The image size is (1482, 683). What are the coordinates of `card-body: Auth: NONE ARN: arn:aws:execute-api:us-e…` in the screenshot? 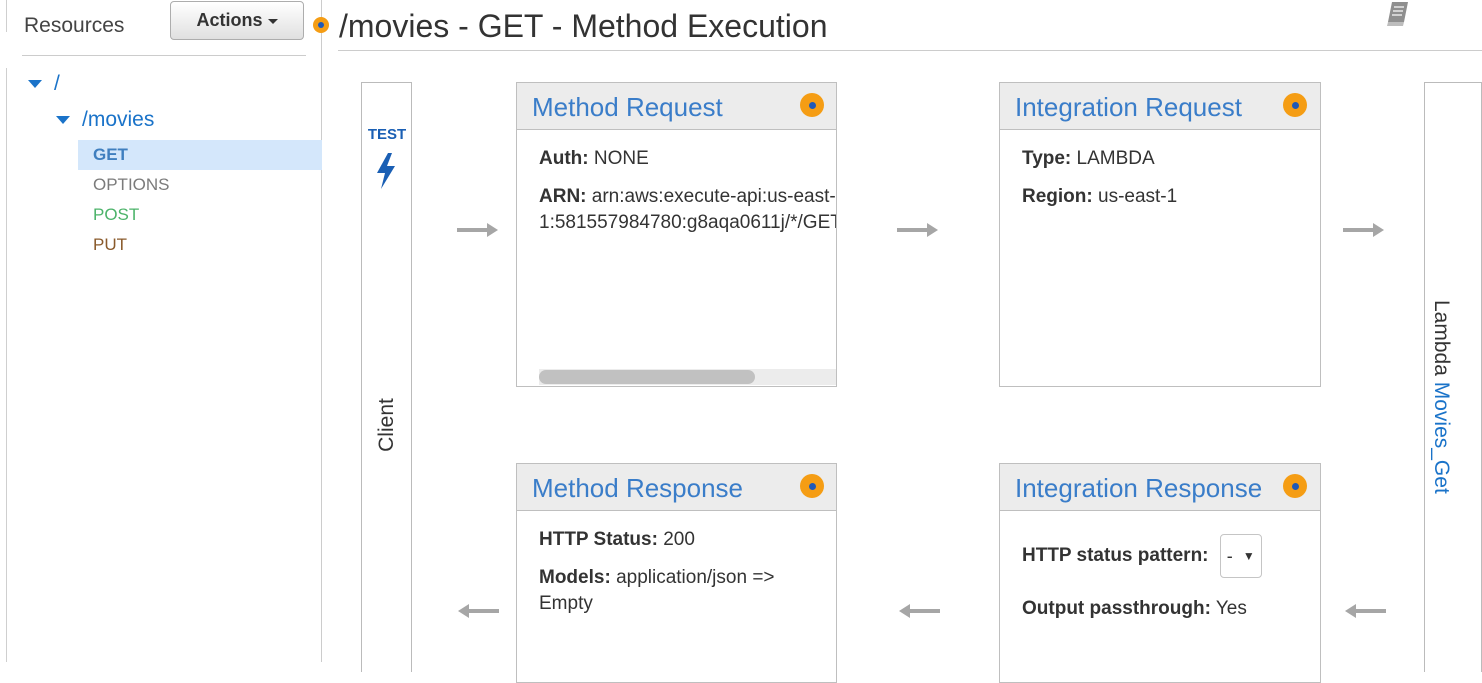 It's located at (687, 197).